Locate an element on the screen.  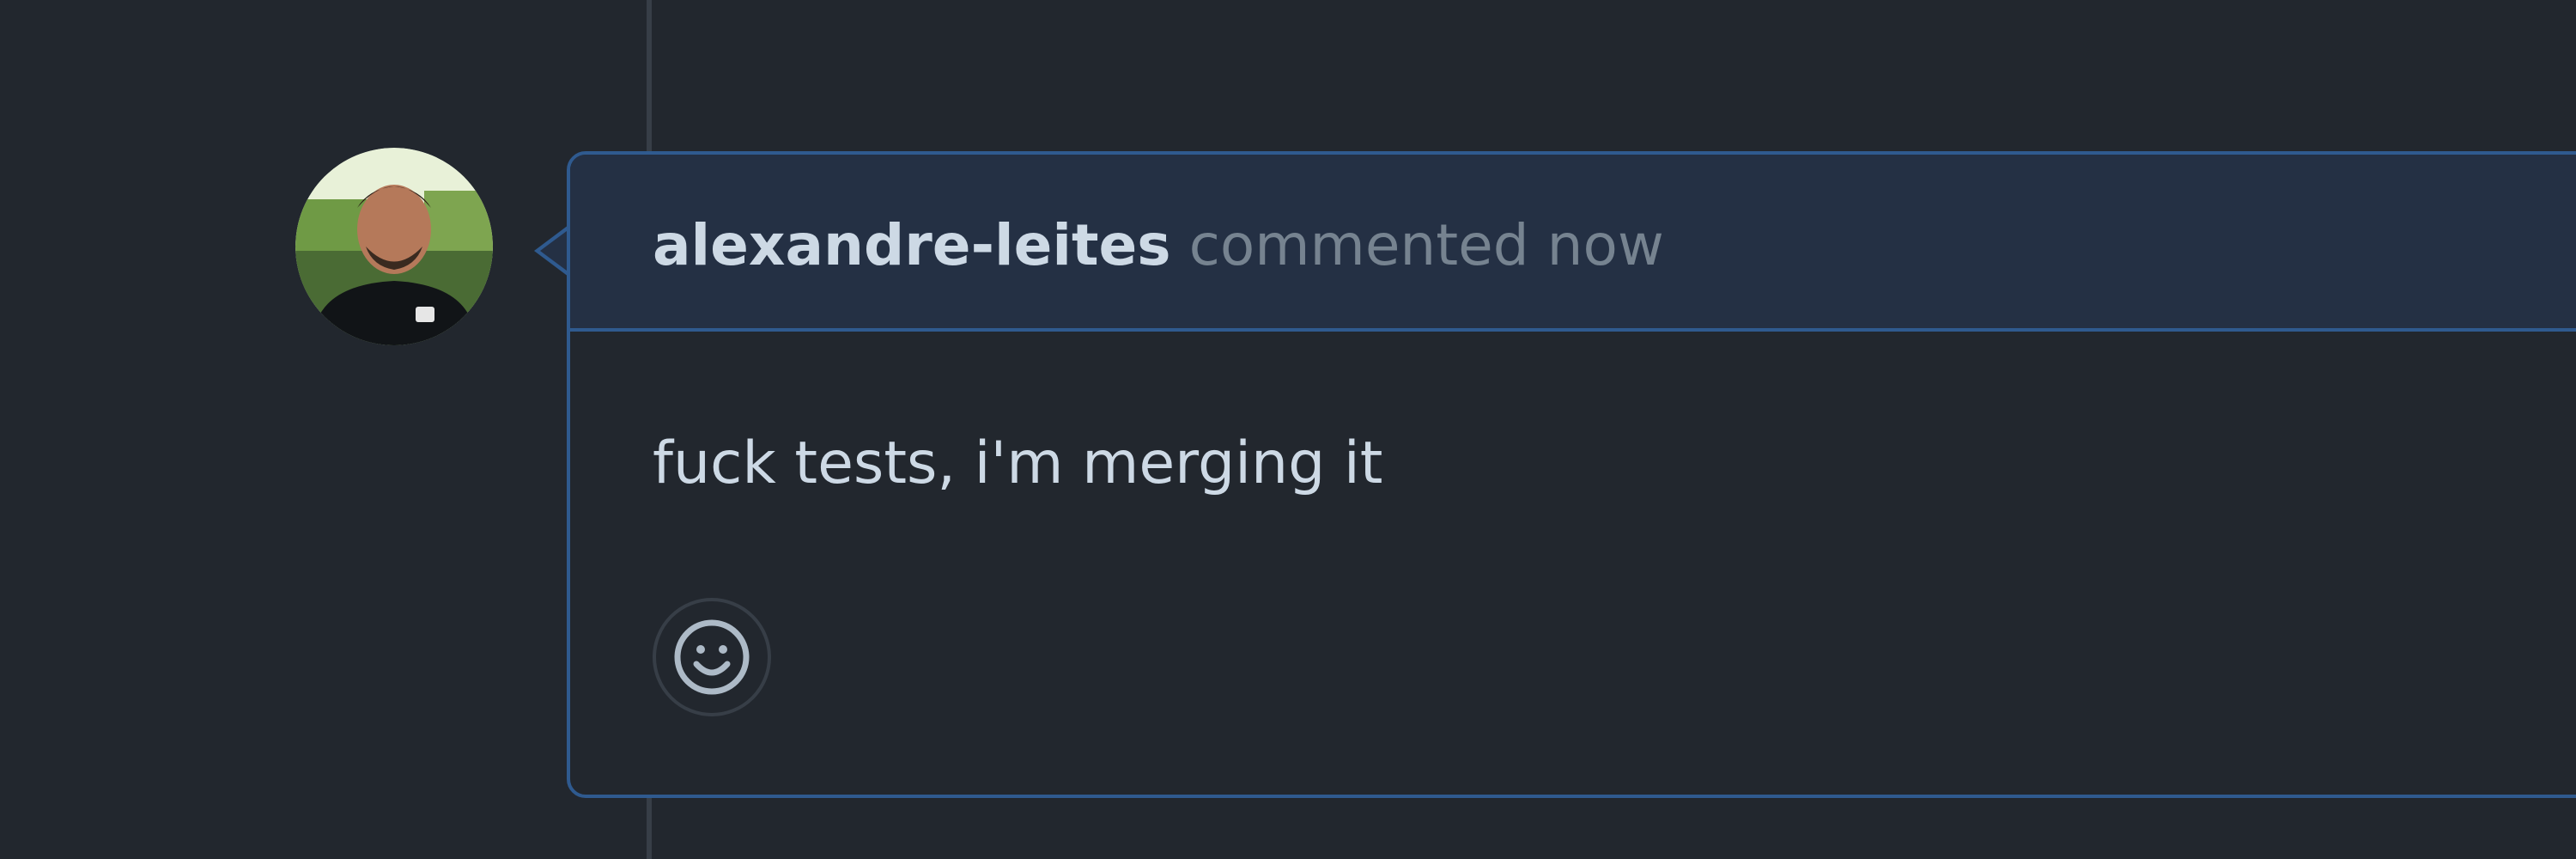
avatar is located at coordinates (394, 246).